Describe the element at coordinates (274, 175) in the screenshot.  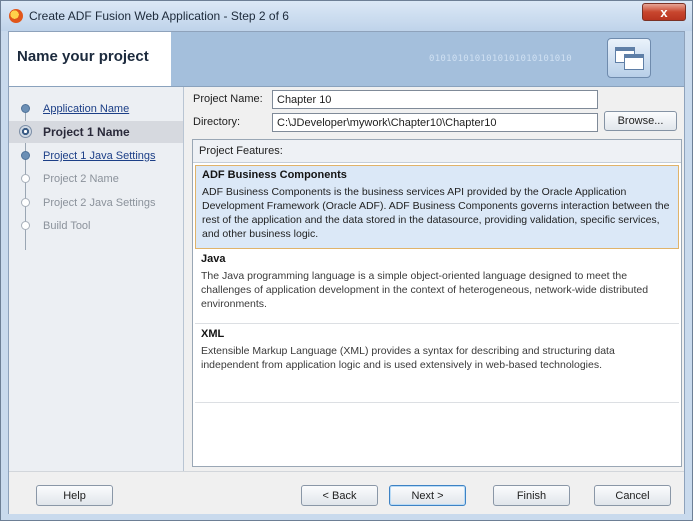
I see `feature-name: ADF Business Components` at that location.